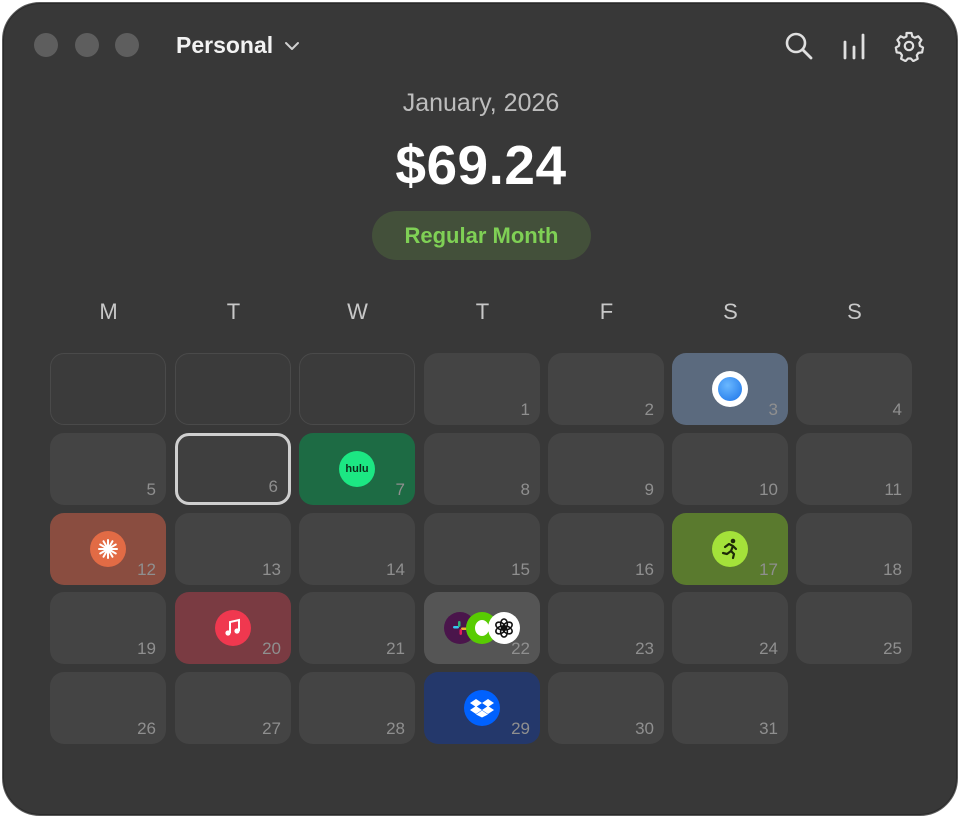 The height and width of the screenshot is (820, 962). What do you see at coordinates (233, 469) in the screenshot?
I see `calendar-day-6: 6` at bounding box center [233, 469].